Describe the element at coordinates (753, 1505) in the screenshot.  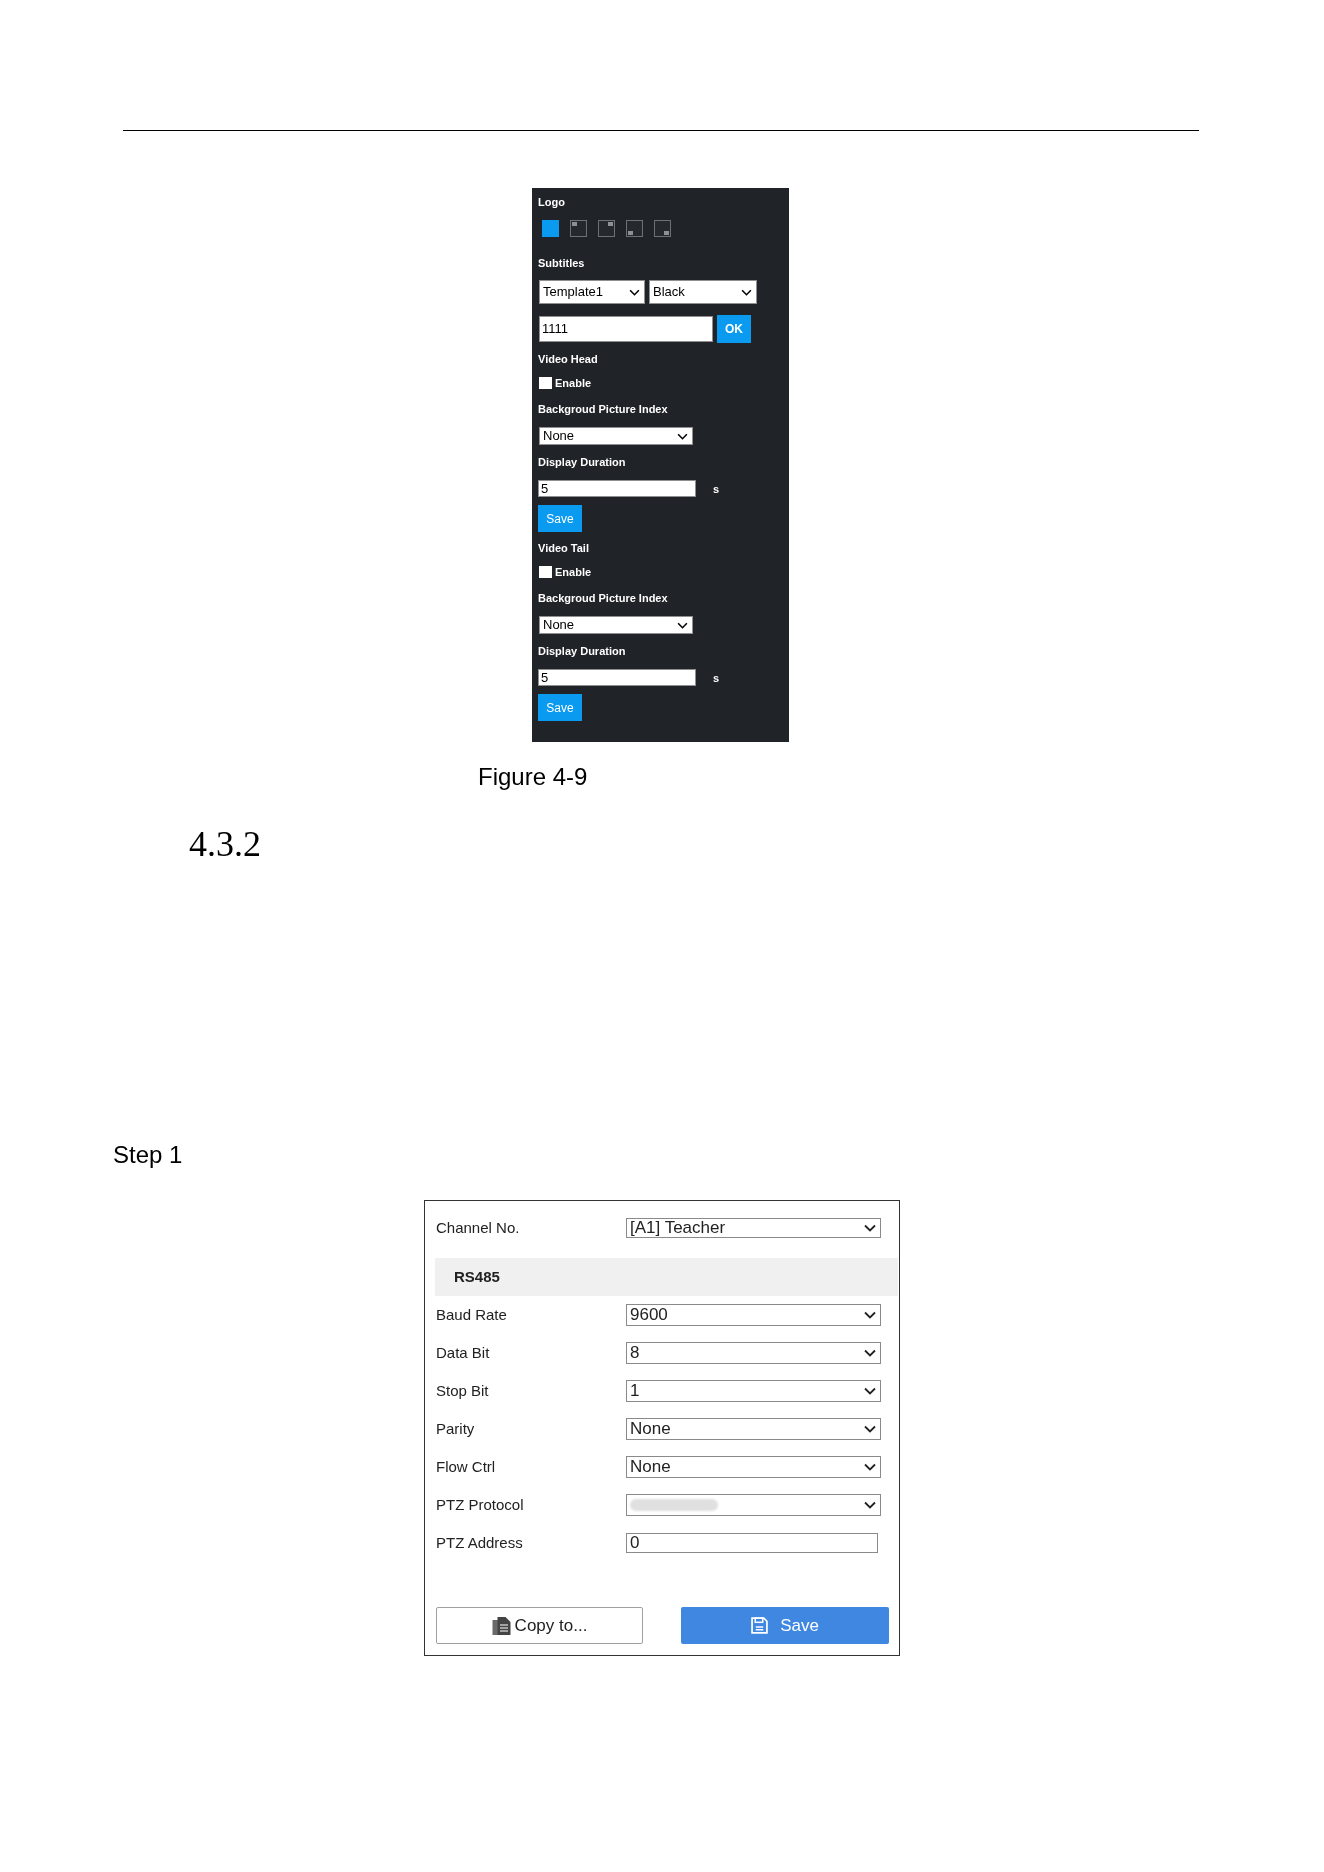
I see `dropdown` at that location.